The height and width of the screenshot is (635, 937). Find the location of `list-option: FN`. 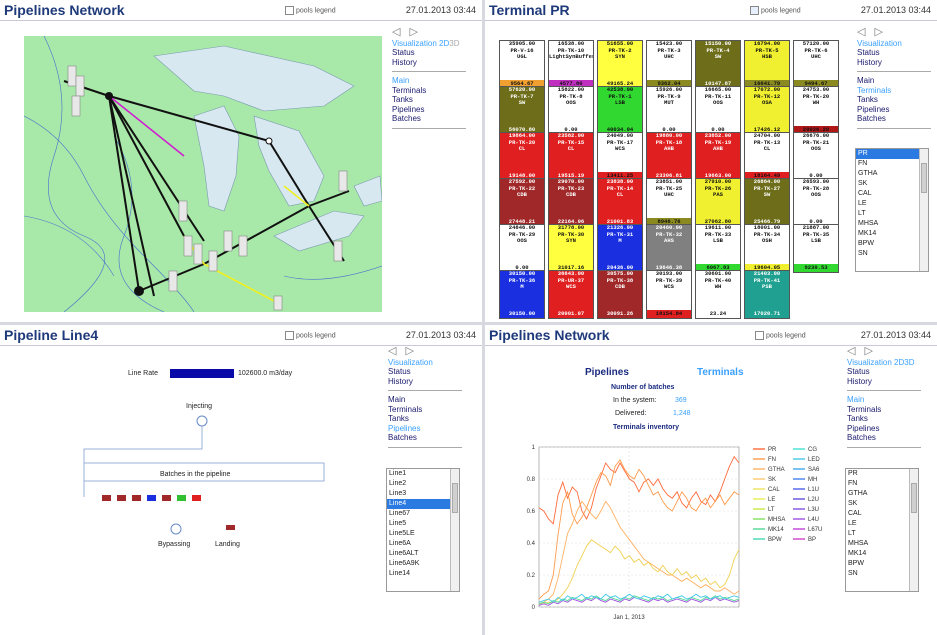

list-option: FN is located at coordinates (892, 164).